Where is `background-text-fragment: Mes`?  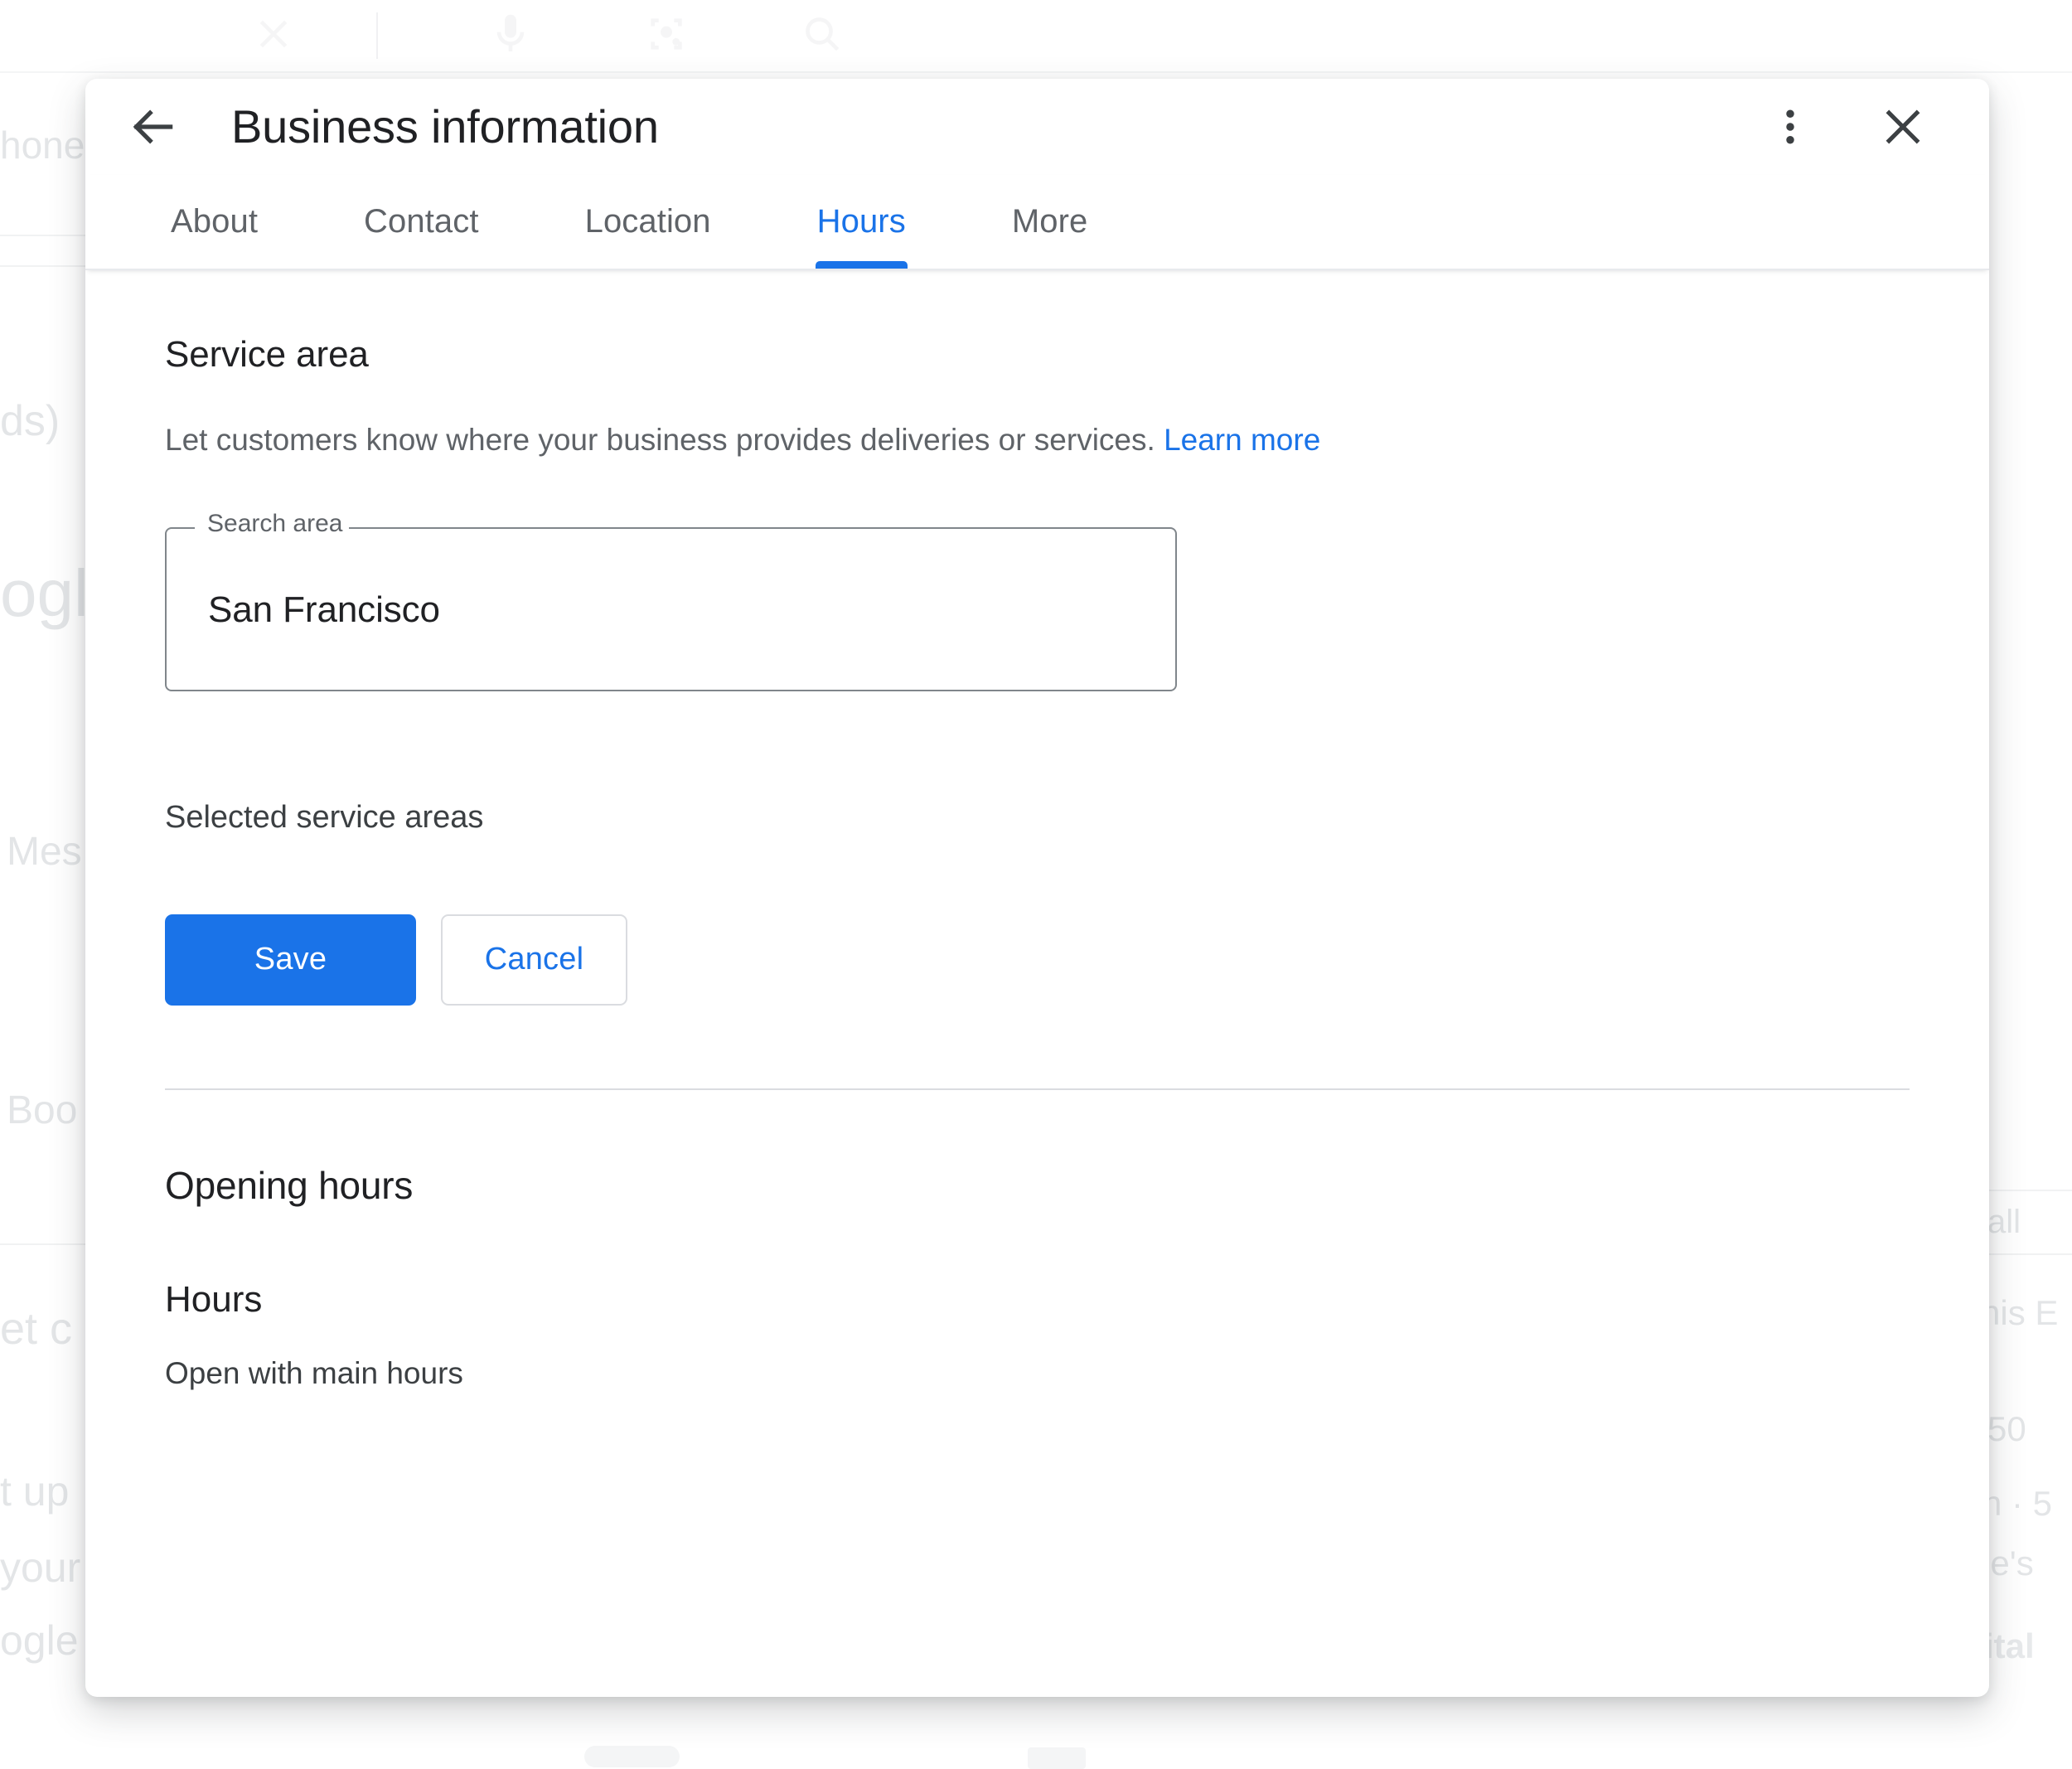 background-text-fragment: Mes is located at coordinates (44, 852).